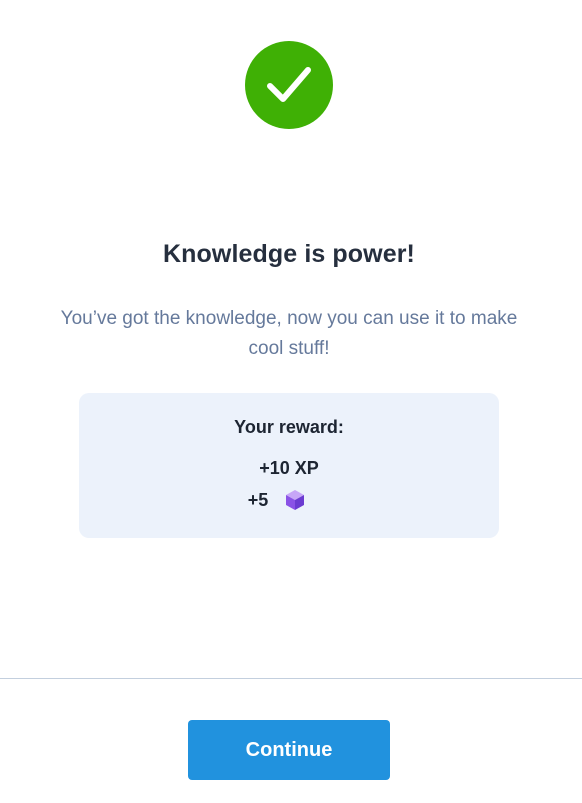  Describe the element at coordinates (289, 427) in the screenshot. I see `reward-title: Your reward:` at that location.